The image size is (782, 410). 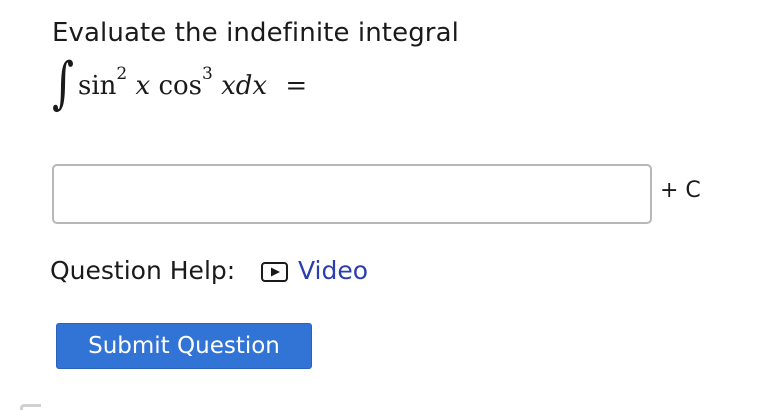 What do you see at coordinates (97, 86) in the screenshot?
I see `sin-function: sin` at bounding box center [97, 86].